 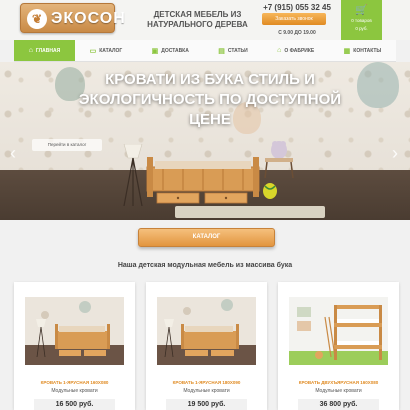 What do you see at coordinates (48, 50) in the screenshot?
I see `nav-item-label: ГЛАВНАЯ` at bounding box center [48, 50].